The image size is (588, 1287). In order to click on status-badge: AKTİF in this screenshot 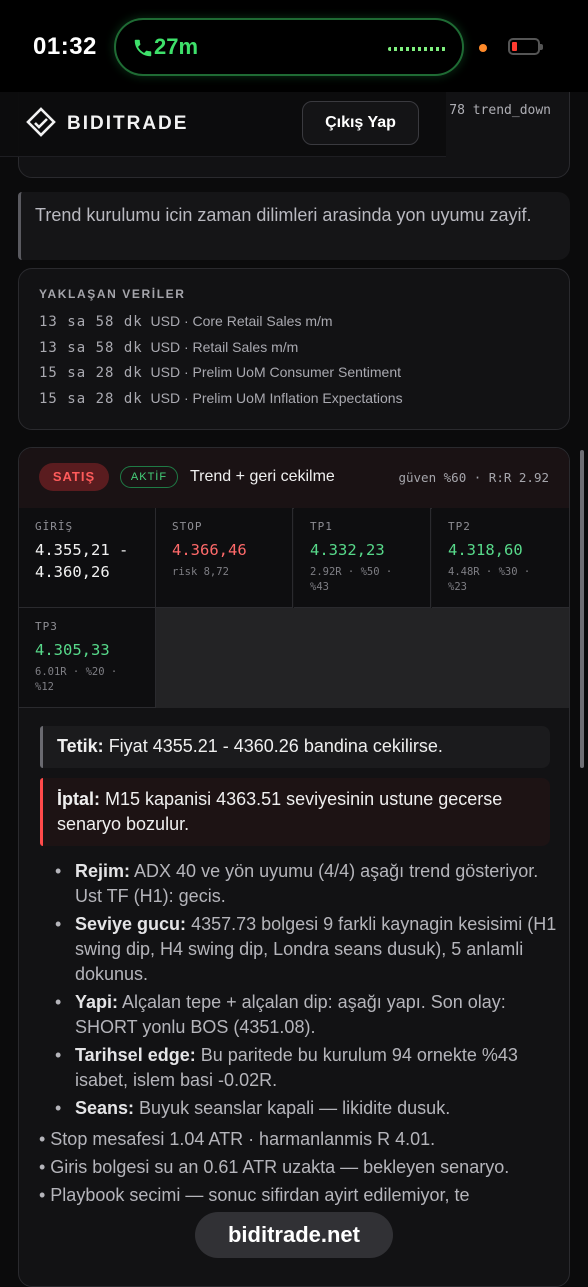, I will do `click(149, 477)`.